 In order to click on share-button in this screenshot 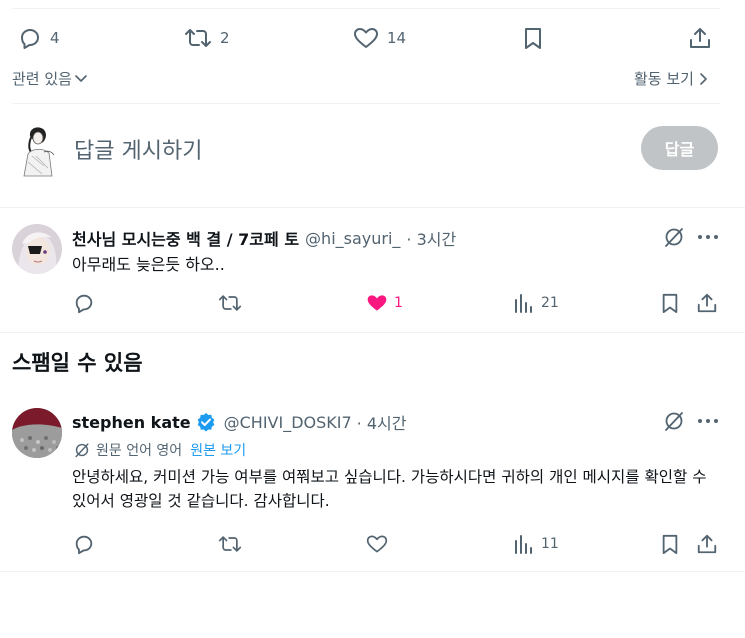, I will do `click(700, 38)`.